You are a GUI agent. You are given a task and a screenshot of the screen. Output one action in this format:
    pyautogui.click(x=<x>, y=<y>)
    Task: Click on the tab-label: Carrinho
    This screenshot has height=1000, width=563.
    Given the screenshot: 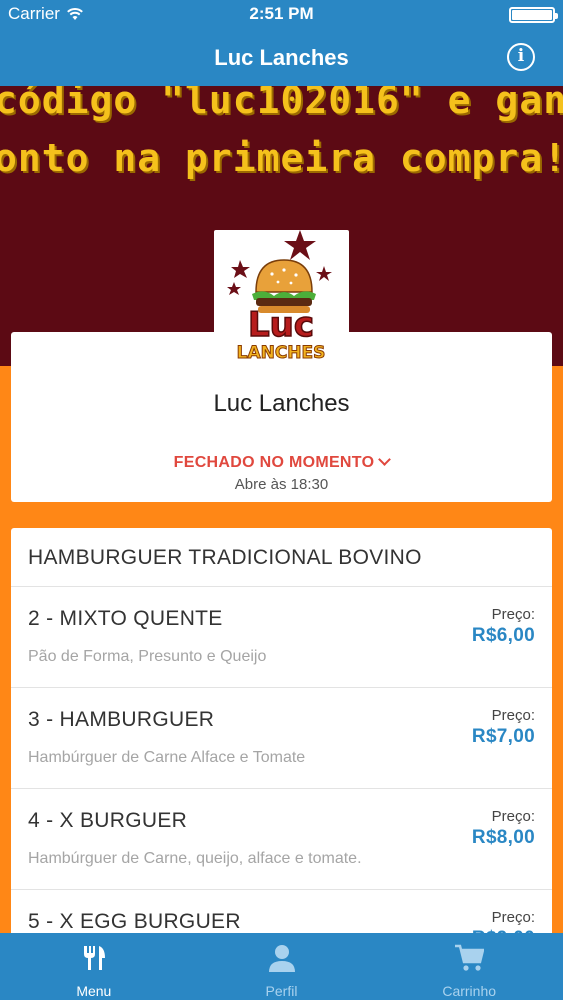 What is the action you would take?
    pyautogui.click(x=469, y=991)
    